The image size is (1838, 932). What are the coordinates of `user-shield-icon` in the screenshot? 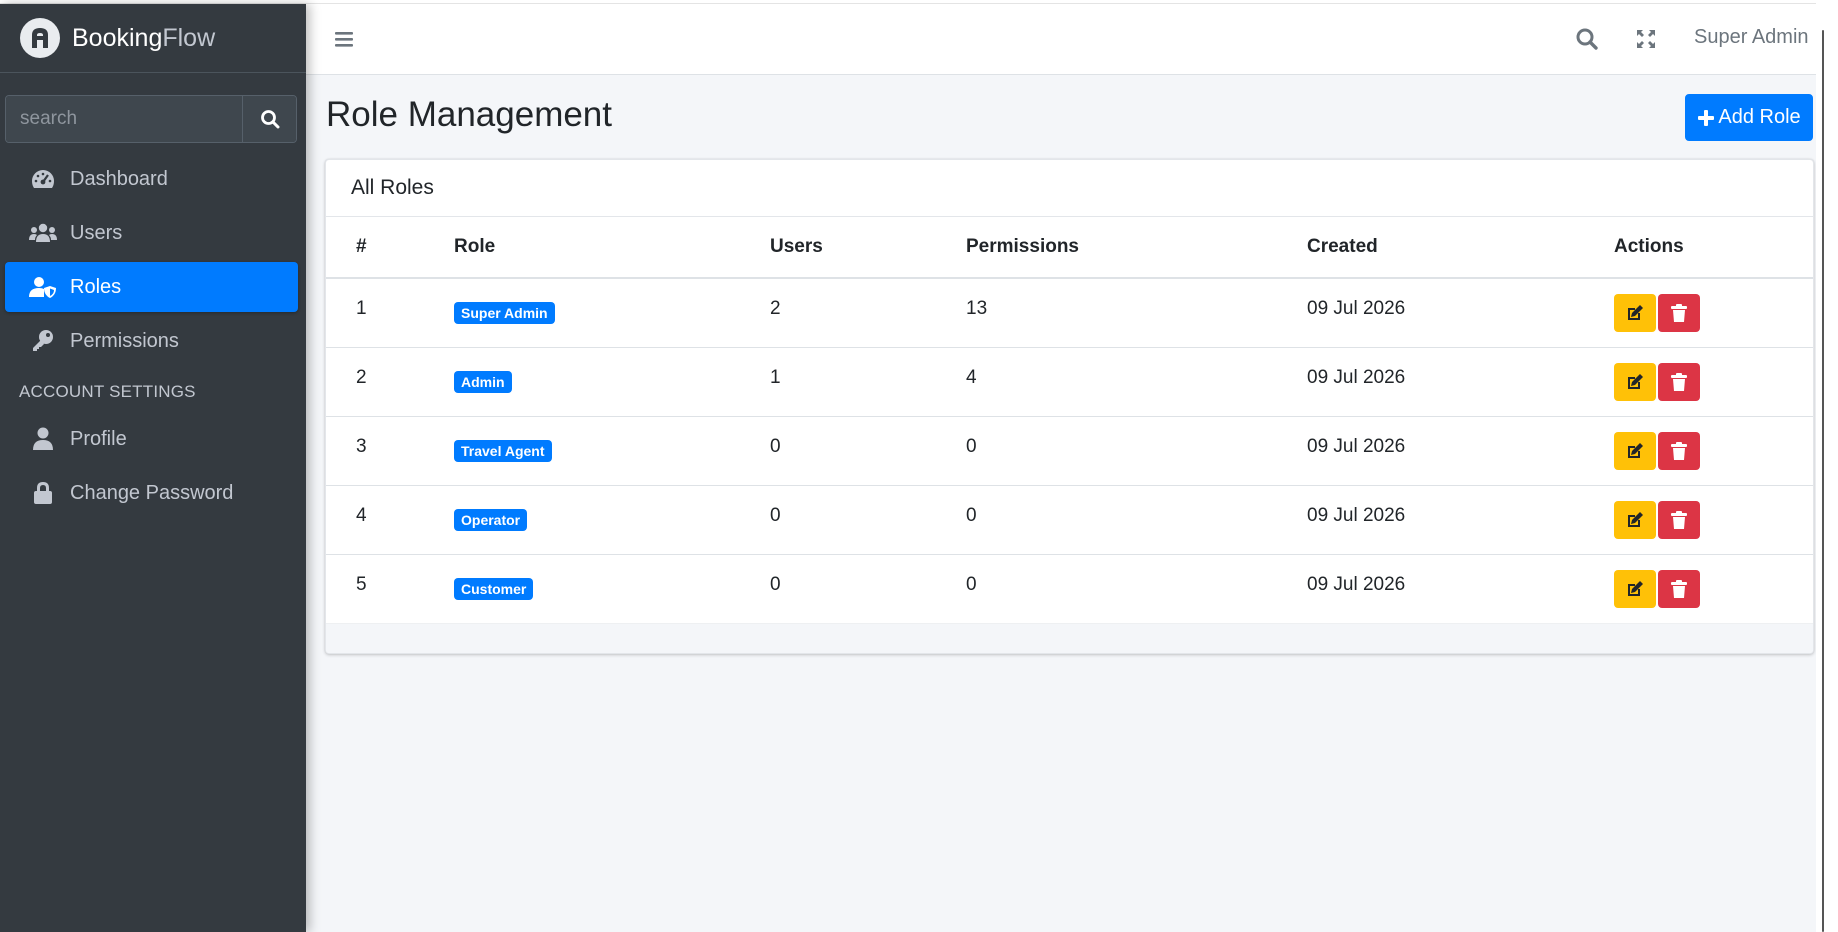 It's located at (43, 287).